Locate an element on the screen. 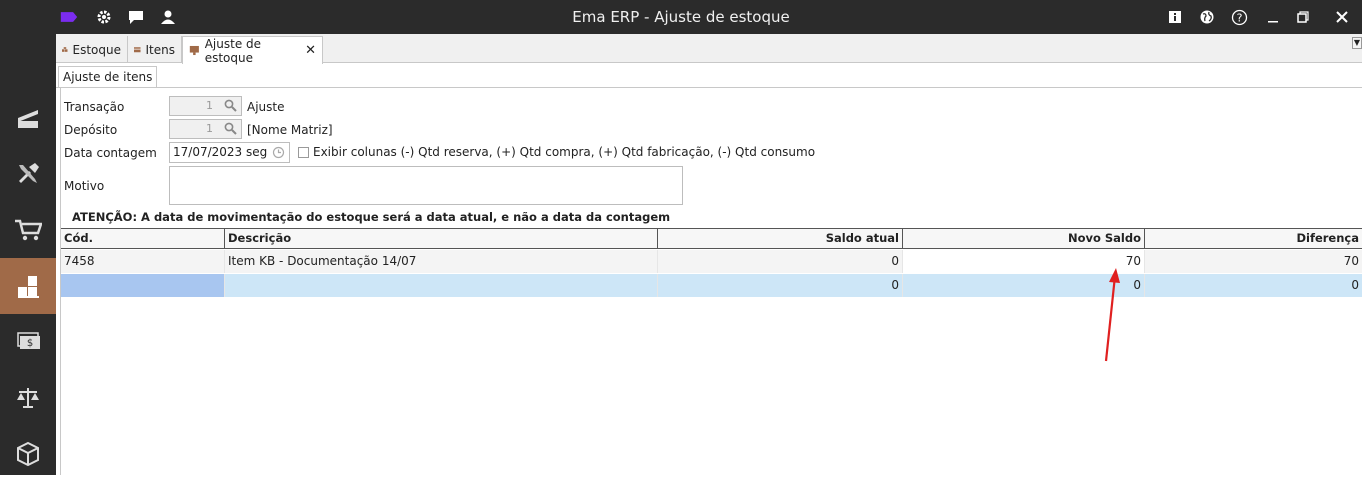 The height and width of the screenshot is (482, 1362). col-header-descricao: Descrição is located at coordinates (441, 239).